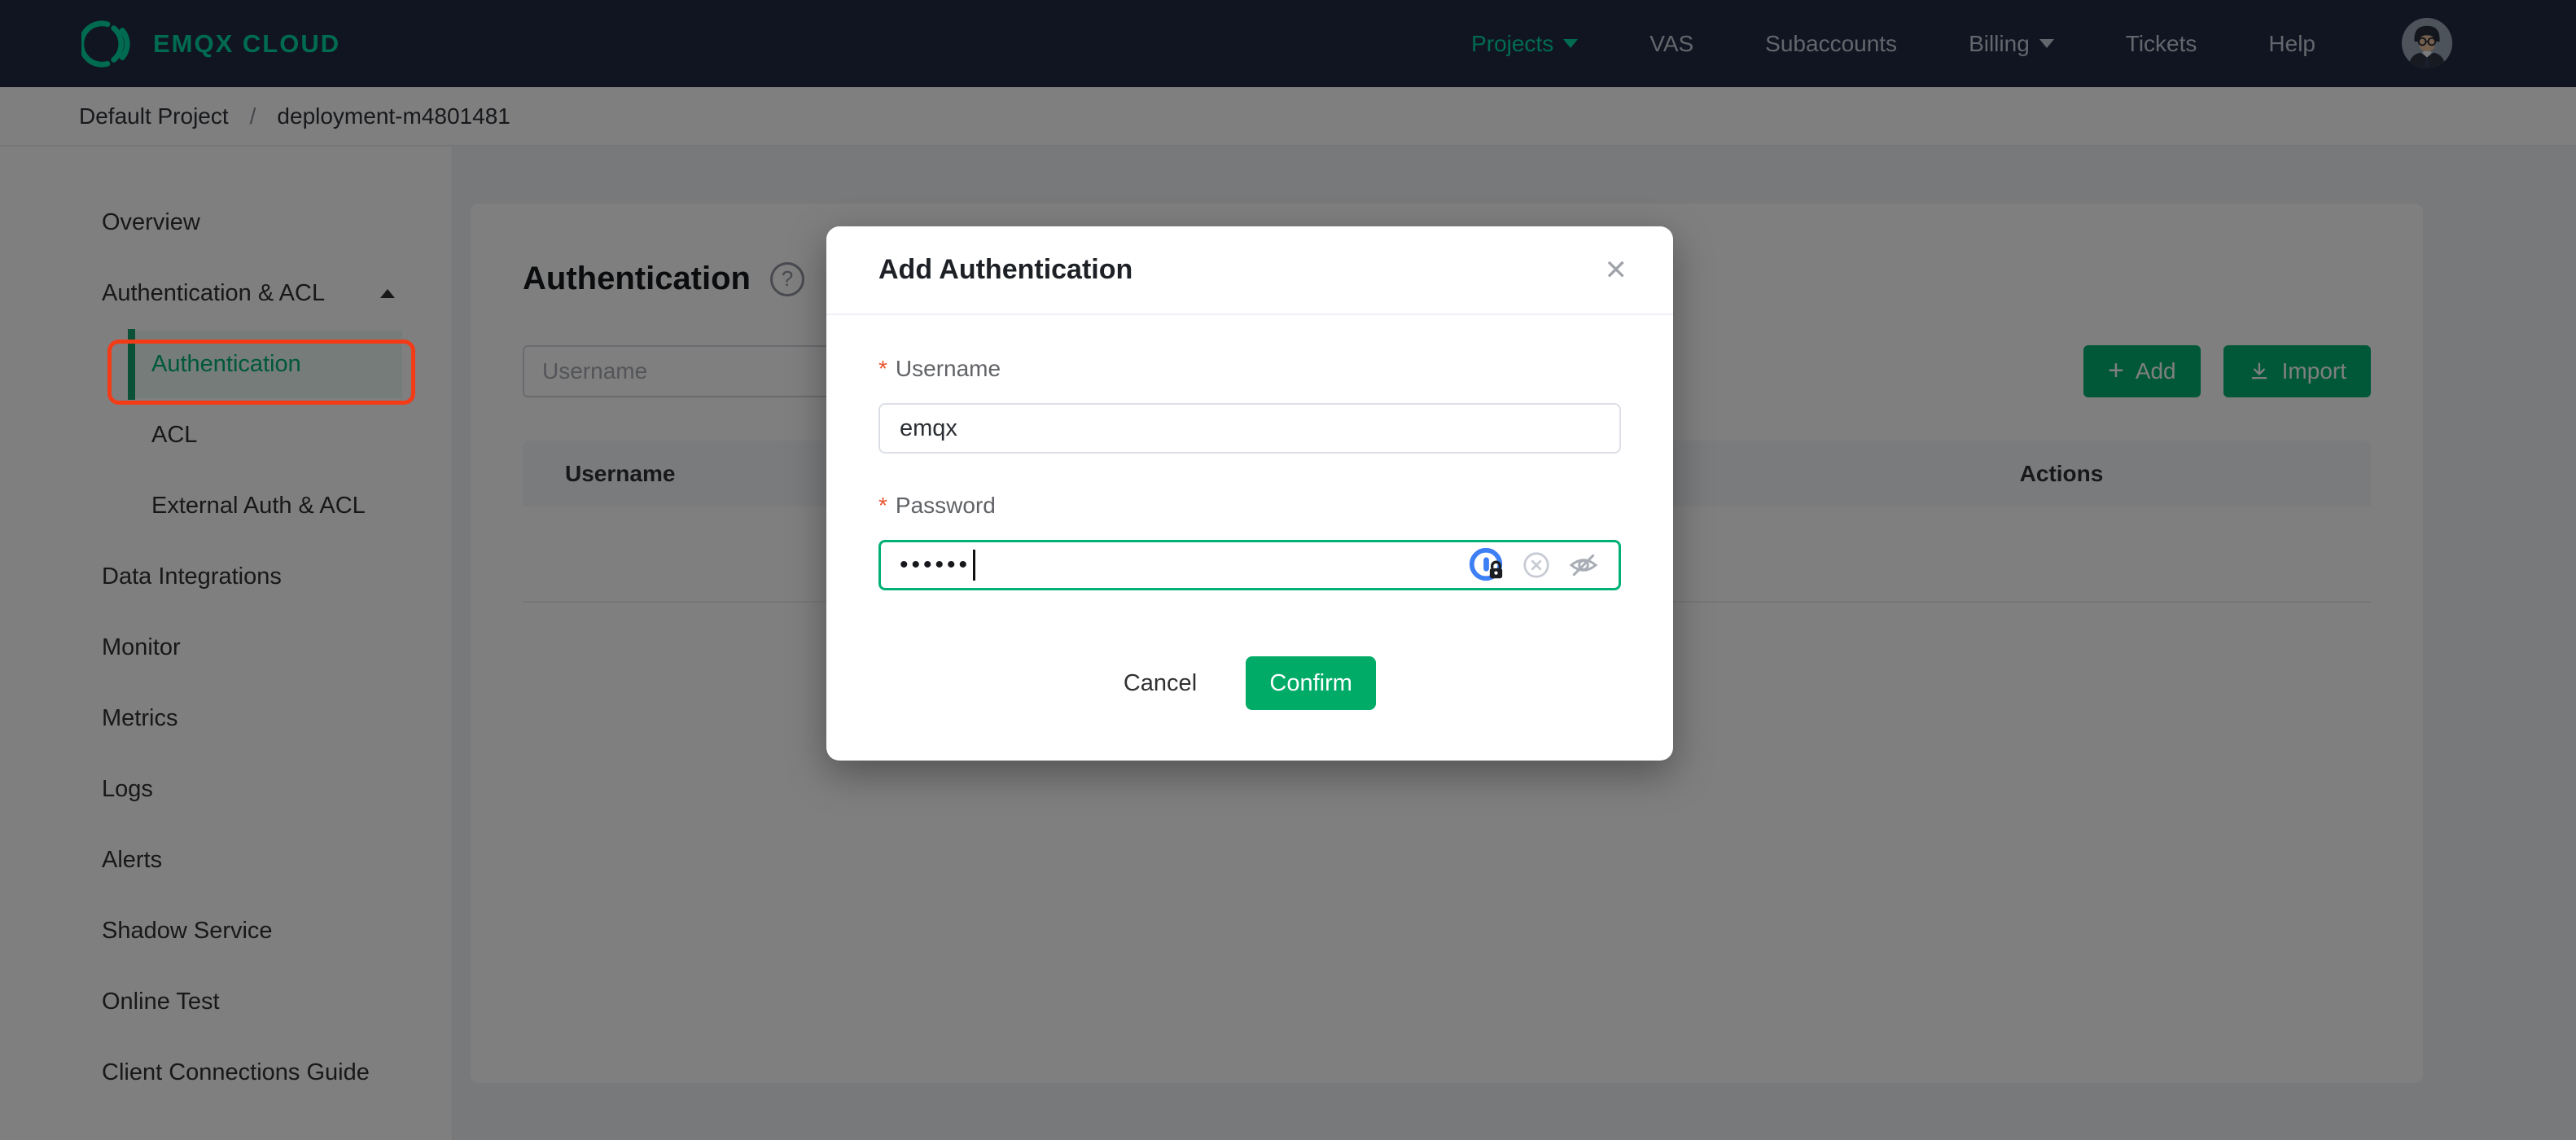  Describe the element at coordinates (1249, 505) in the screenshot. I see `password-field-label: * Password` at that location.